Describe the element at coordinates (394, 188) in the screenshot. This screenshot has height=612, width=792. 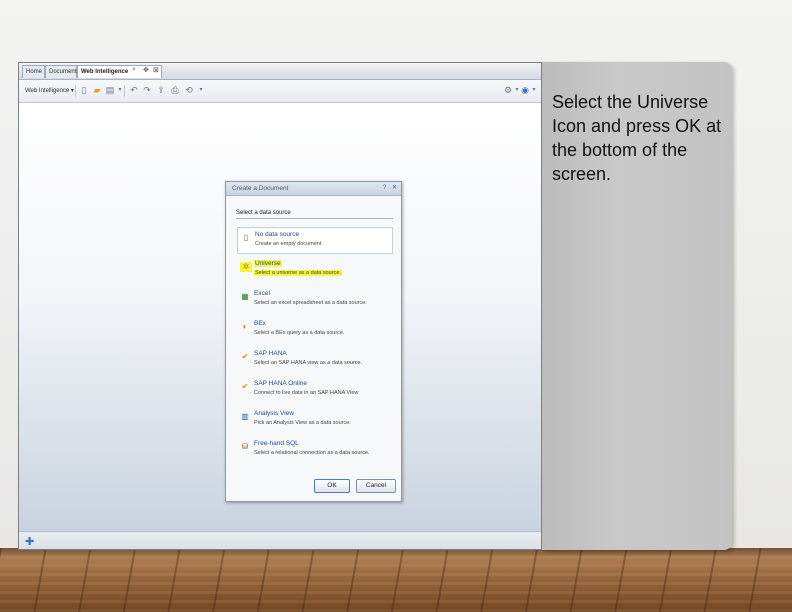
I see `close-icon: ✕` at that location.